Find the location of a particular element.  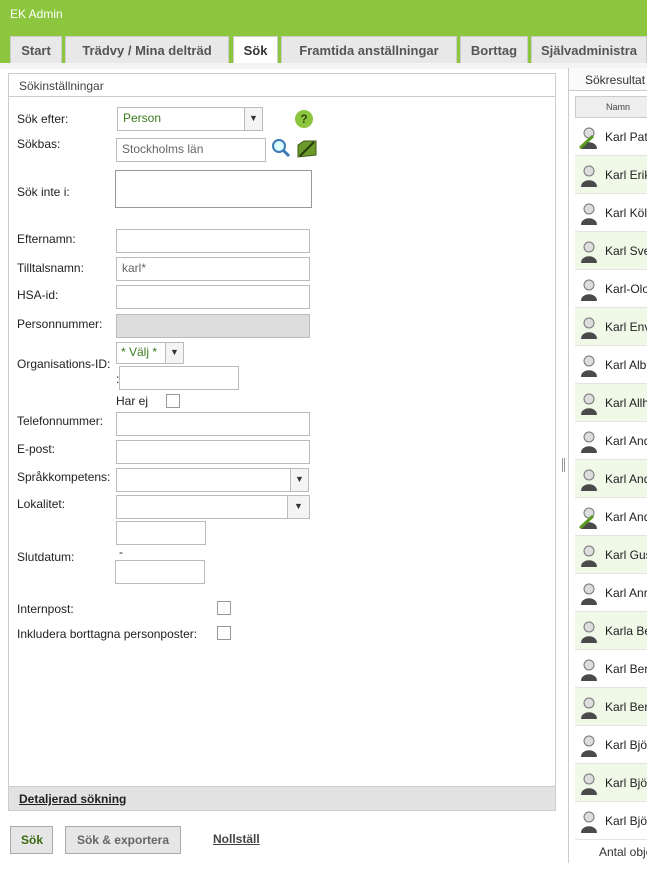

result-name: Karl Alb is located at coordinates (626, 365).